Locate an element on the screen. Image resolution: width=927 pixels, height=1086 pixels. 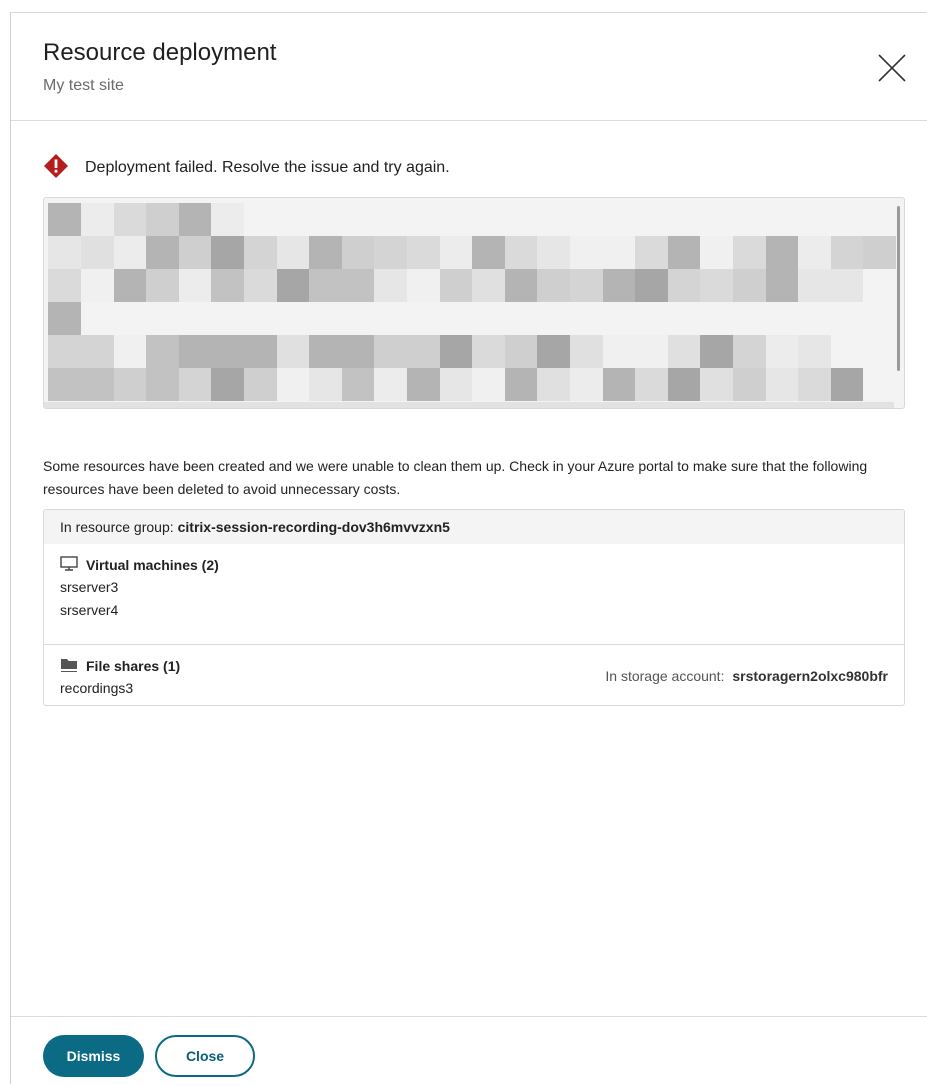
list-item: srserver3 is located at coordinates (89, 587).